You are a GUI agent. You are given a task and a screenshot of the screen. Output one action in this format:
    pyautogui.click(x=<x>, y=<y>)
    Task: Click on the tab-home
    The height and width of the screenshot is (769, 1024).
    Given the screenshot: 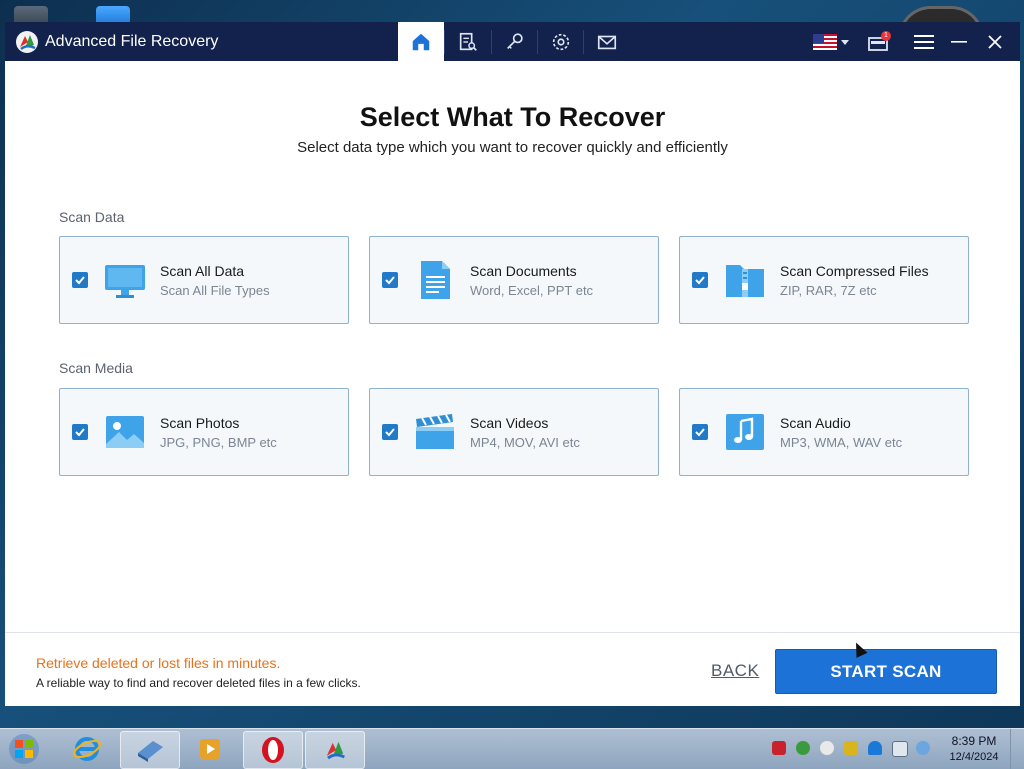 What is the action you would take?
    pyautogui.click(x=421, y=41)
    